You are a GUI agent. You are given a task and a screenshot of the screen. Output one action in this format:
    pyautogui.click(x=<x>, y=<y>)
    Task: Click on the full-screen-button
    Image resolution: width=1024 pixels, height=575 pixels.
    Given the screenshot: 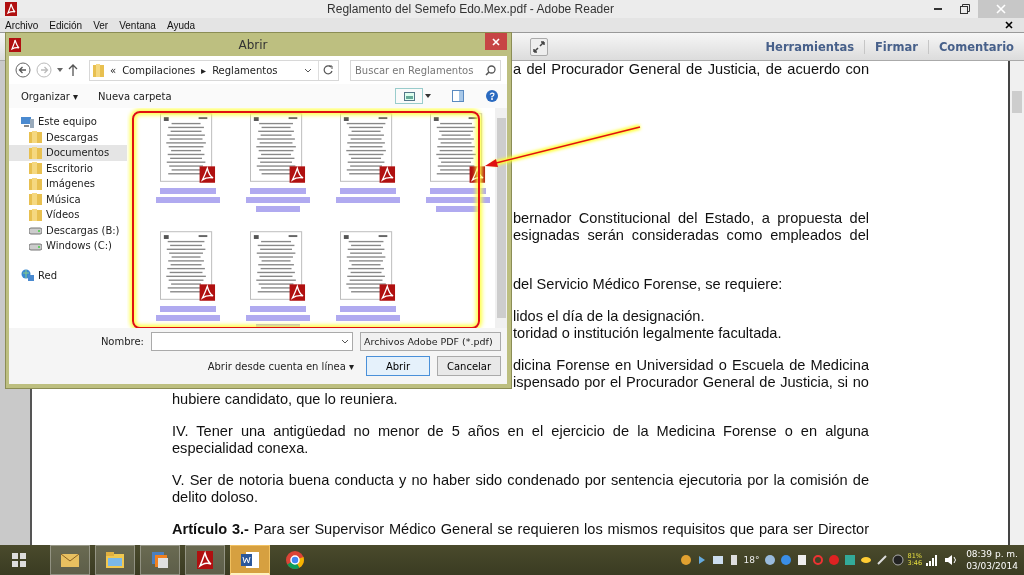 What is the action you would take?
    pyautogui.click(x=539, y=46)
    